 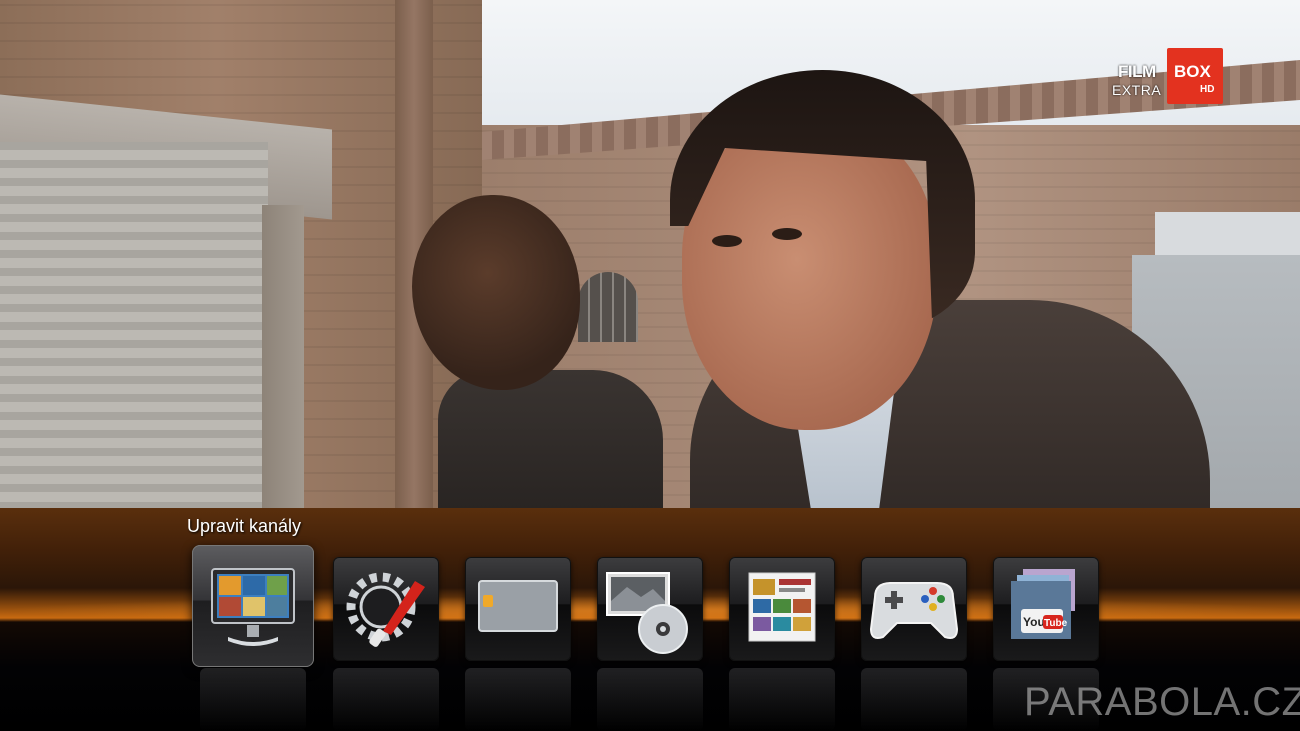 What do you see at coordinates (1167, 76) in the screenshot?
I see `channel-logo: FILM BOX EXTRA HD` at bounding box center [1167, 76].